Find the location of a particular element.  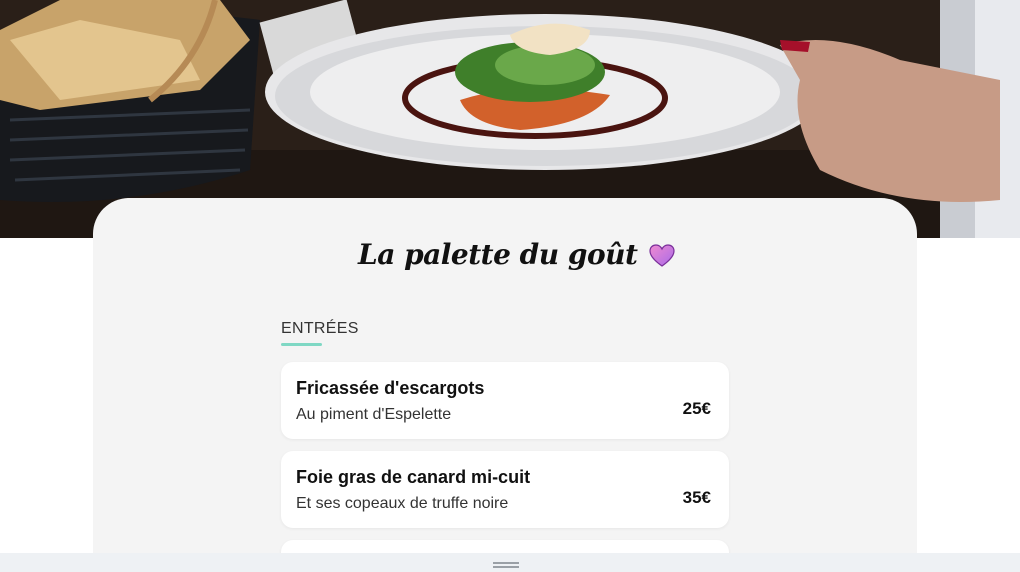

title-row: La palette du goût is located at coordinates (505, 258).